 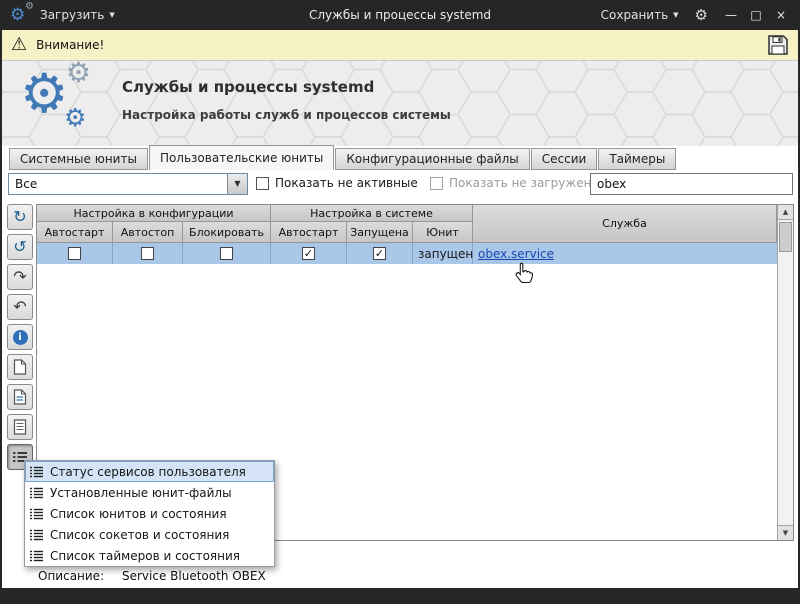 I want to click on column-header-unit: Юнит, so click(x=443, y=232).